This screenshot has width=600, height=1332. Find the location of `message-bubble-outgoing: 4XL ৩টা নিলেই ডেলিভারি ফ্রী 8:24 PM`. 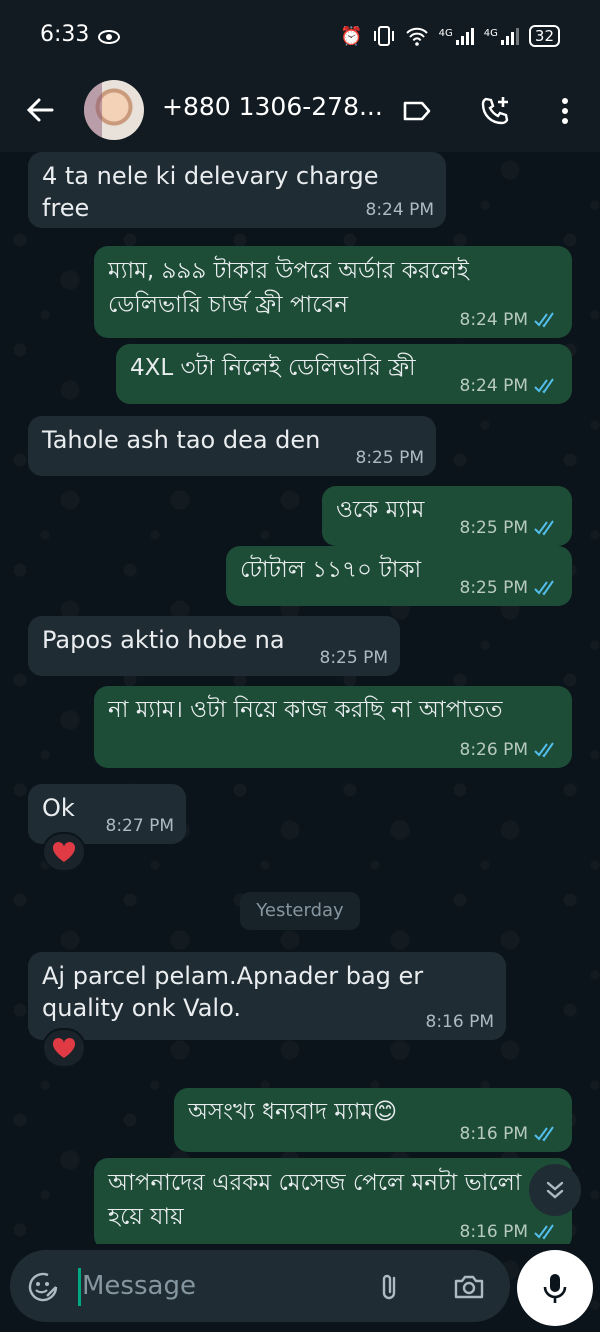

message-bubble-outgoing: 4XL ৩টা নিলেই ডেলিভারি ফ্রী 8:24 PM is located at coordinates (344, 374).